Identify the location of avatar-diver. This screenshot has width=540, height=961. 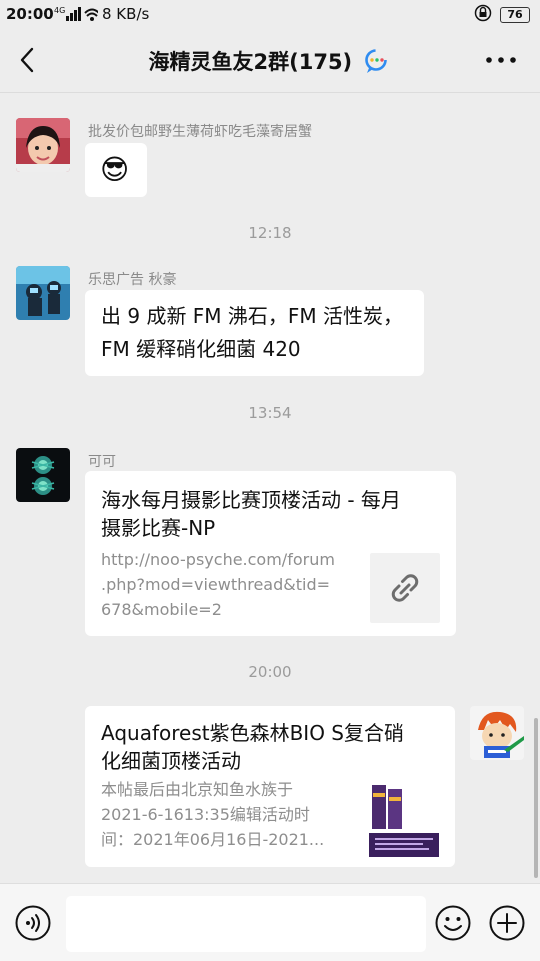
(43, 293).